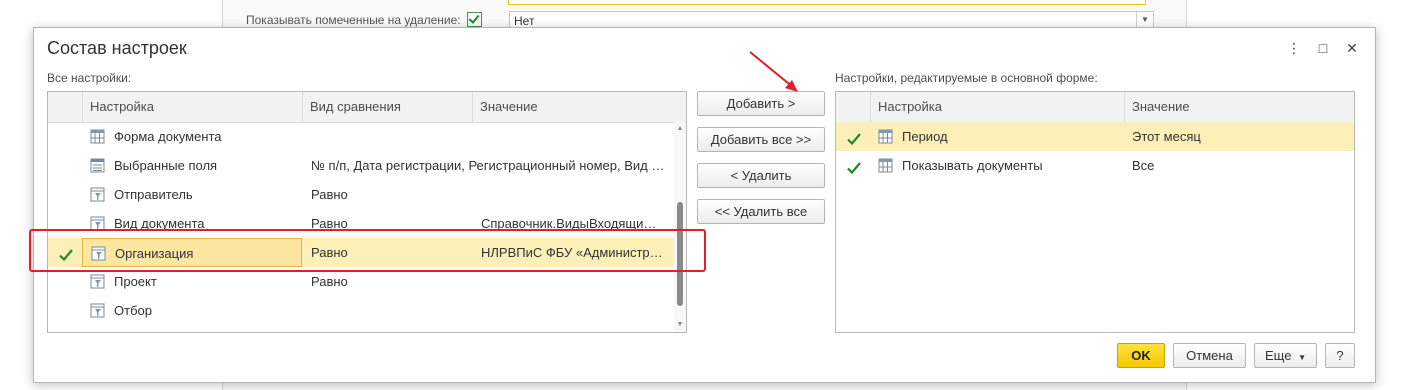  I want to click on setting-name: Отправитель, so click(153, 194).